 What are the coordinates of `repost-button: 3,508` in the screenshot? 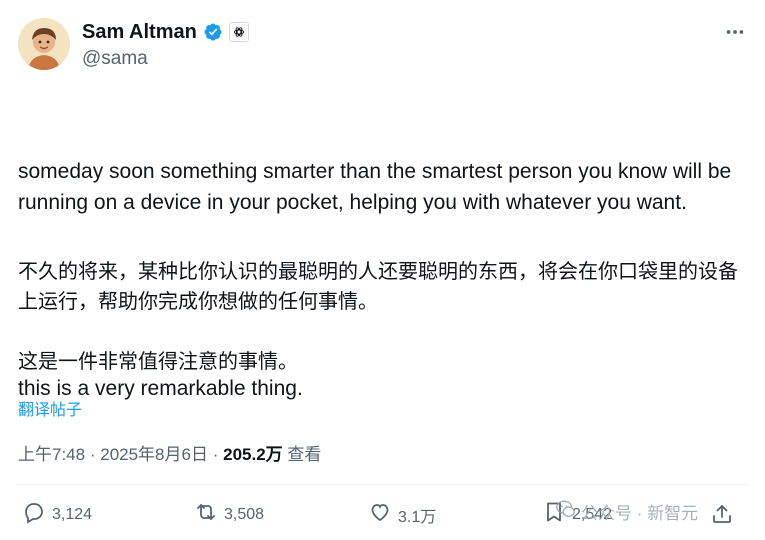 It's located at (229, 514).